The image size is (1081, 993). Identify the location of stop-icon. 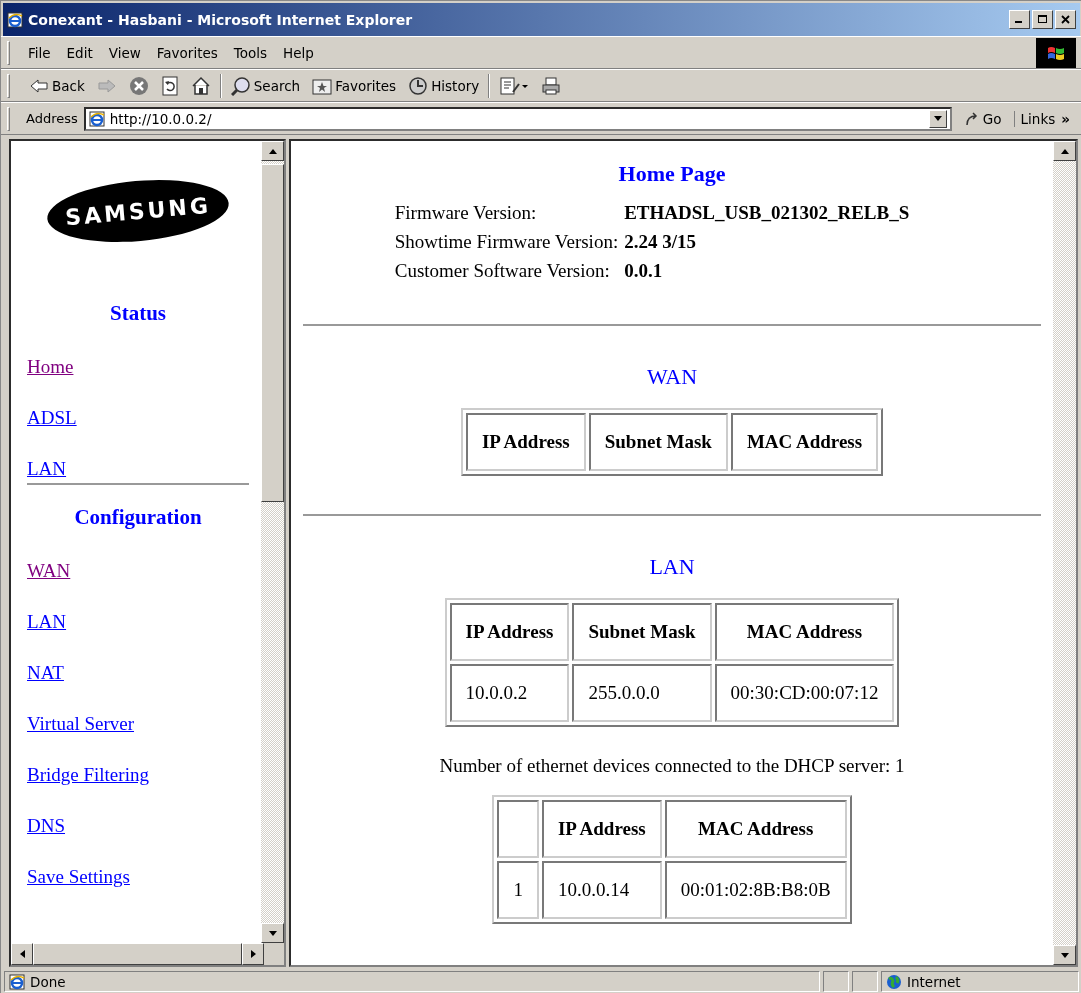
(138, 85).